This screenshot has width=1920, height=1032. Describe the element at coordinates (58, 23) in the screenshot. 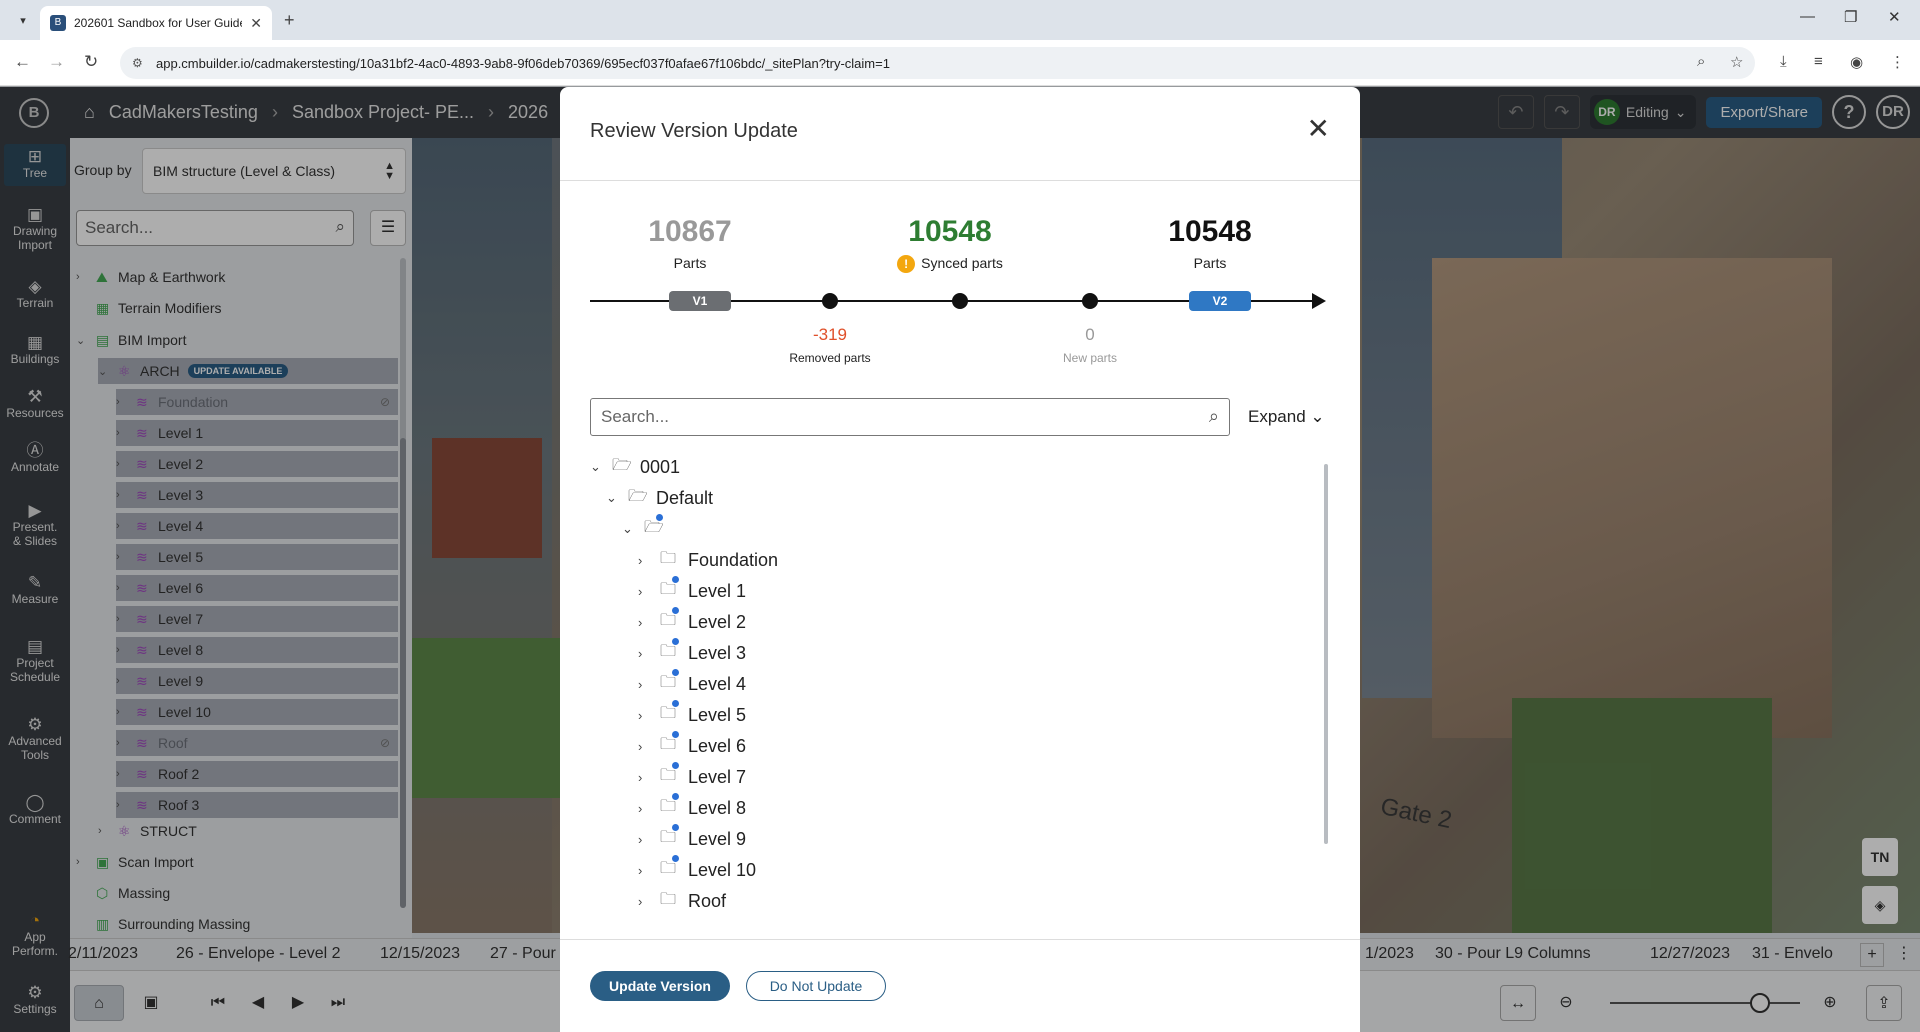

I see `favicon-icon: B` at that location.